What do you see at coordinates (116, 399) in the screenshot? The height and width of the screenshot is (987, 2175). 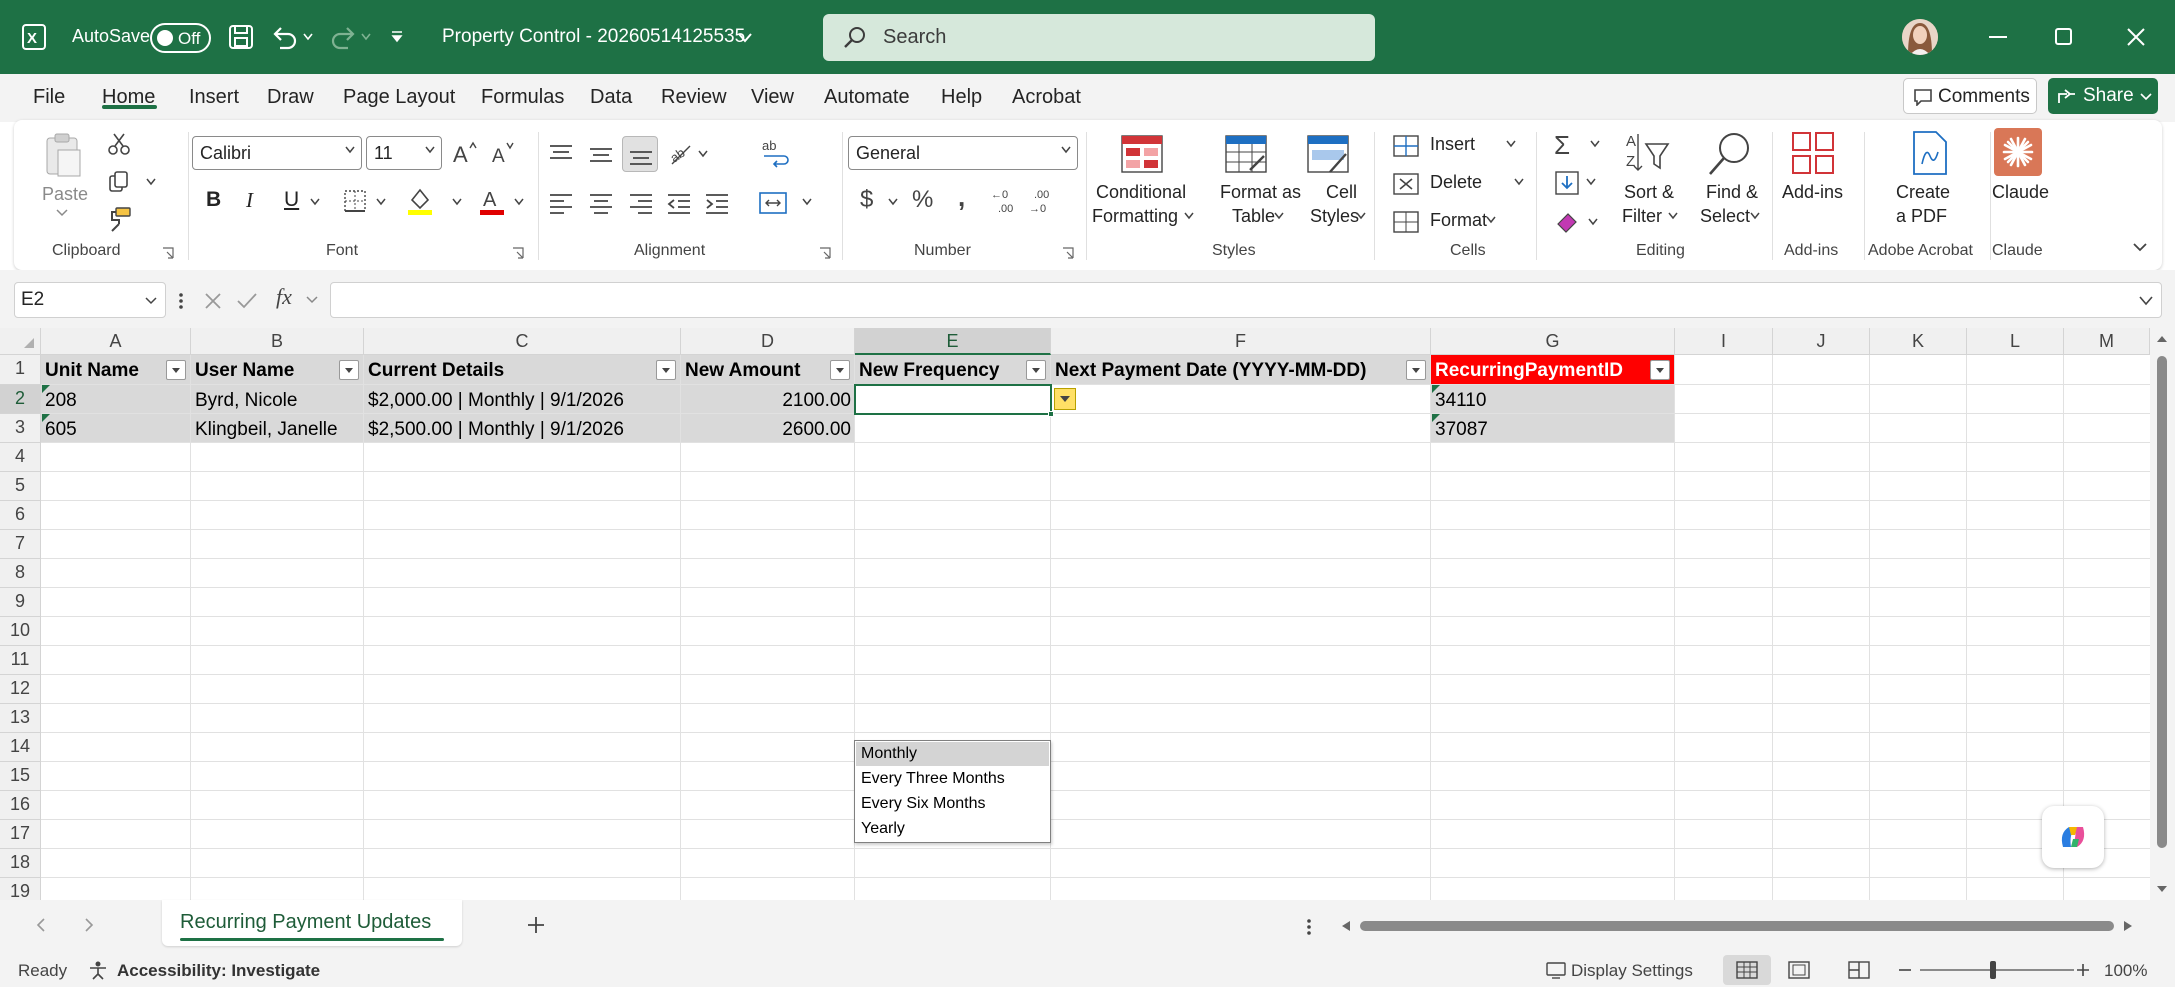 I see `table-cell: 208` at bounding box center [116, 399].